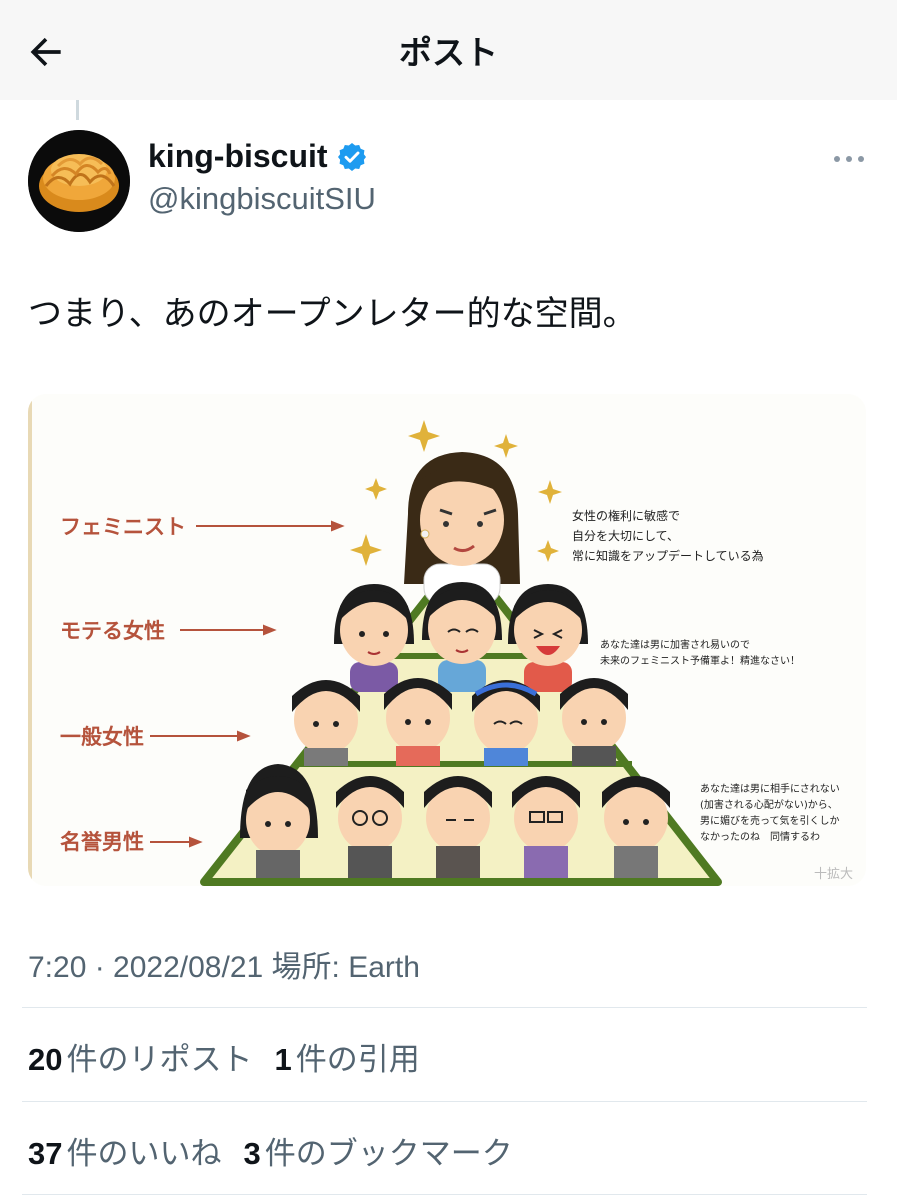 The height and width of the screenshot is (1200, 897). I want to click on verified-badge-icon, so click(351, 156).